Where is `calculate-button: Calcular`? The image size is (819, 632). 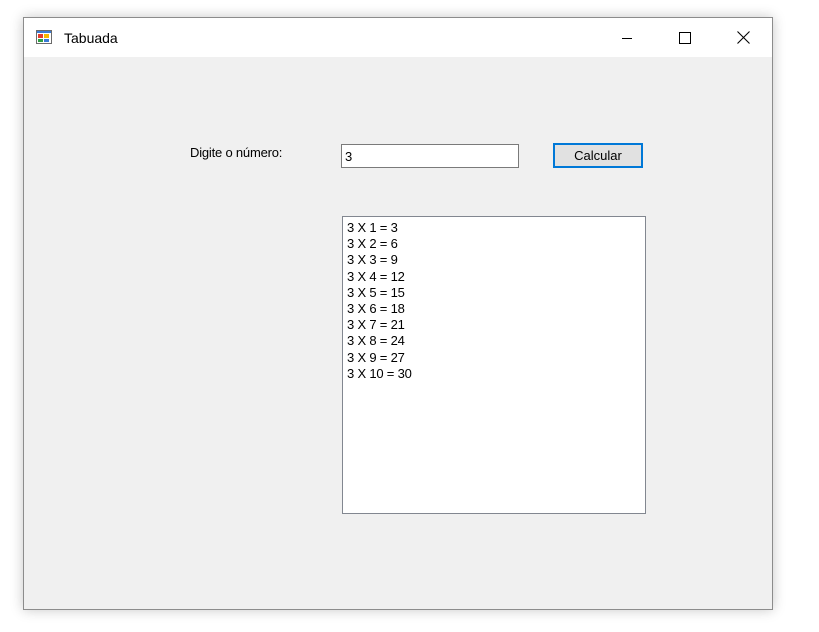 calculate-button: Calcular is located at coordinates (598, 155).